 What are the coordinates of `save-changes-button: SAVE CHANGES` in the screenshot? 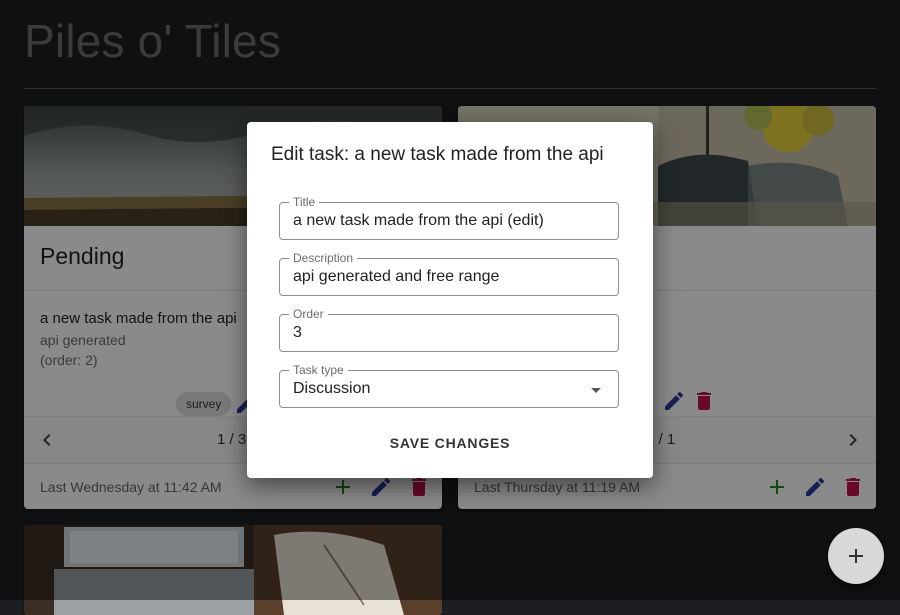 It's located at (450, 443).